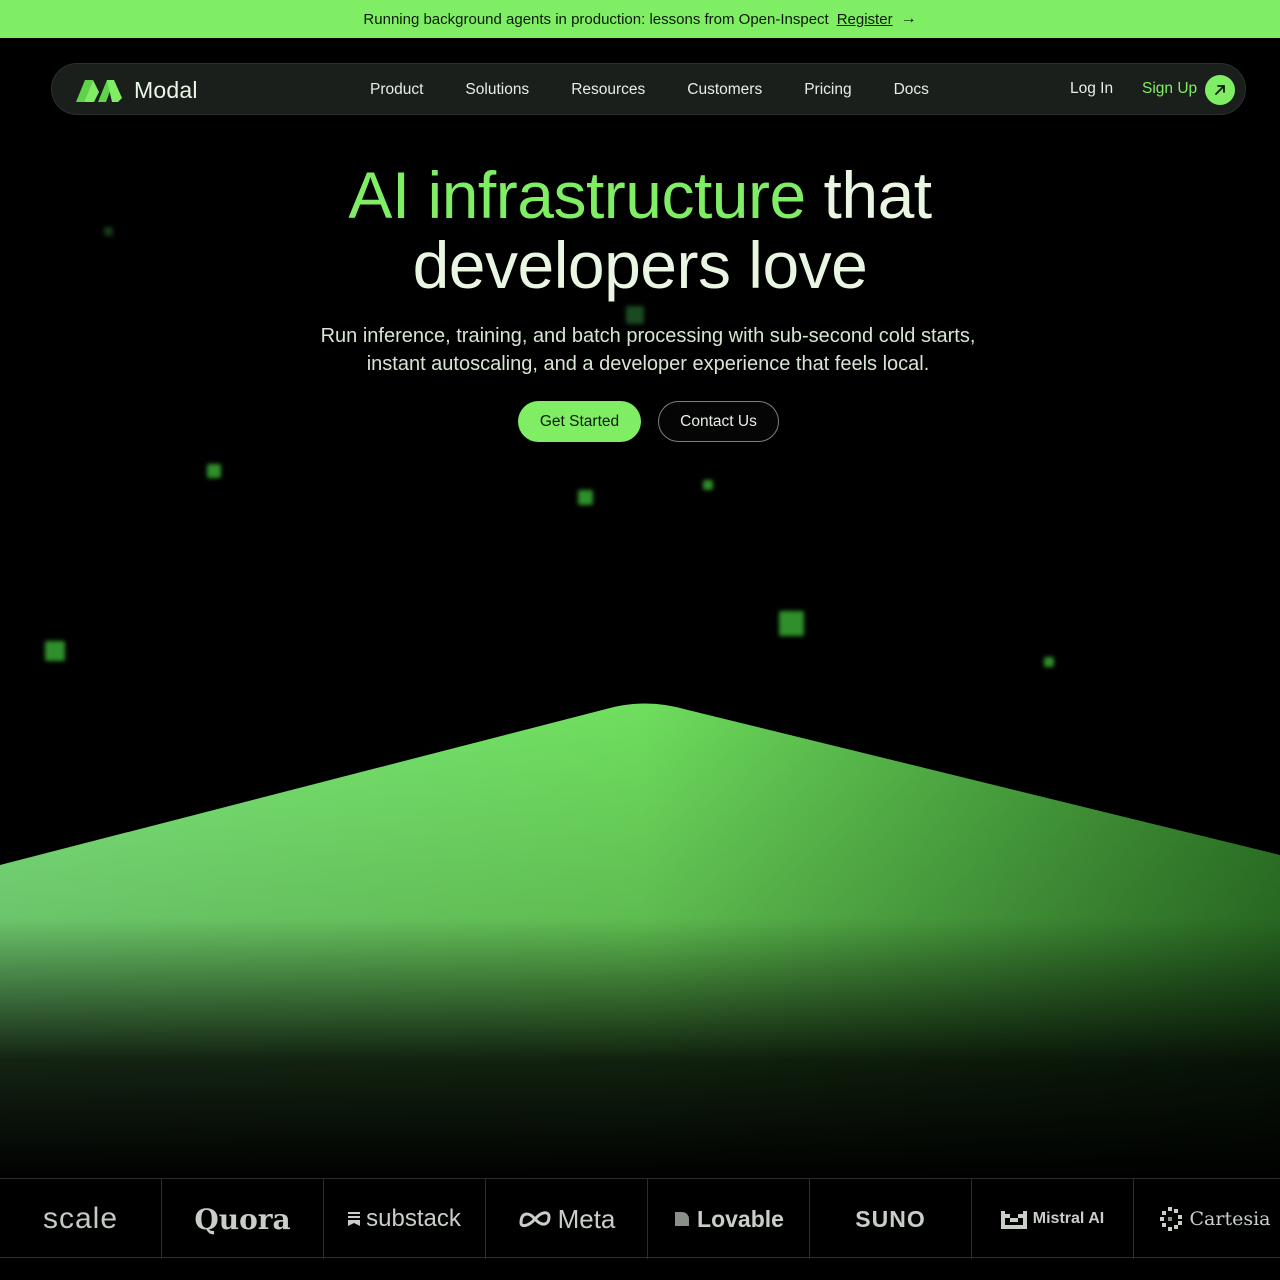 The width and height of the screenshot is (1280, 1280). What do you see at coordinates (81, 1219) in the screenshot?
I see `customer-logo-scale: scale` at bounding box center [81, 1219].